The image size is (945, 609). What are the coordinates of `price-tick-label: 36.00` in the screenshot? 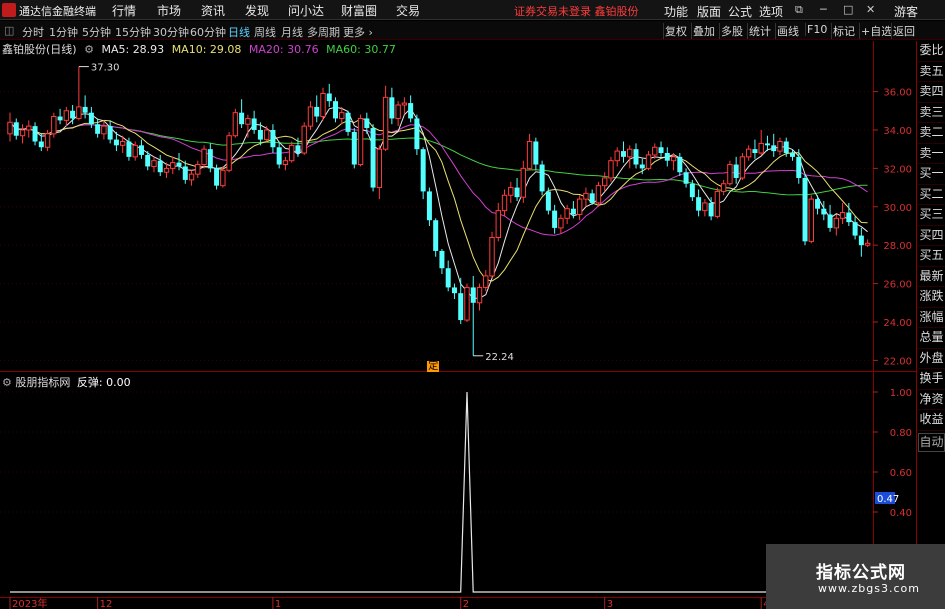 It's located at (897, 93).